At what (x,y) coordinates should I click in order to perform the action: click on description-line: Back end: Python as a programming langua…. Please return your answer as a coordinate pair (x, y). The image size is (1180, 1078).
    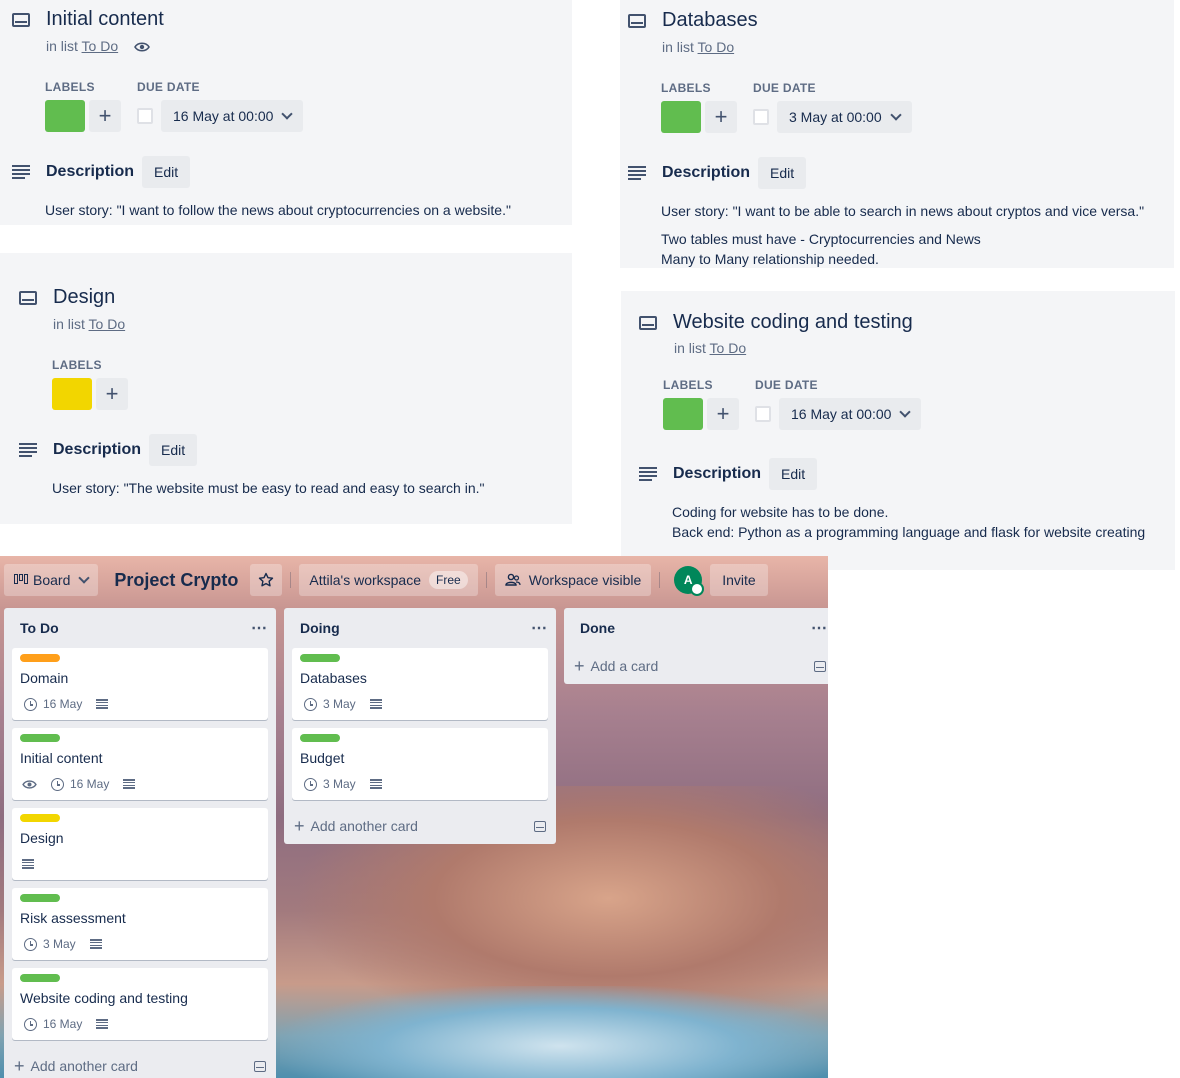
    Looking at the image, I should click on (909, 532).